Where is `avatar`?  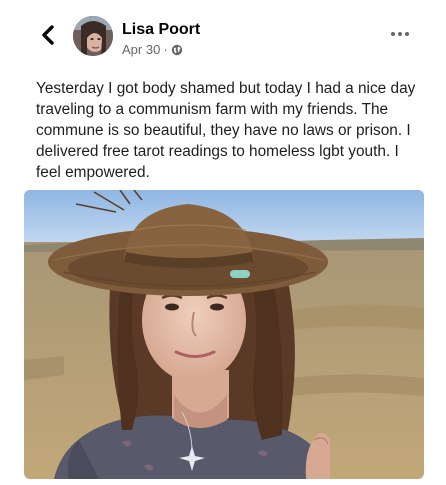
avatar is located at coordinates (93, 36).